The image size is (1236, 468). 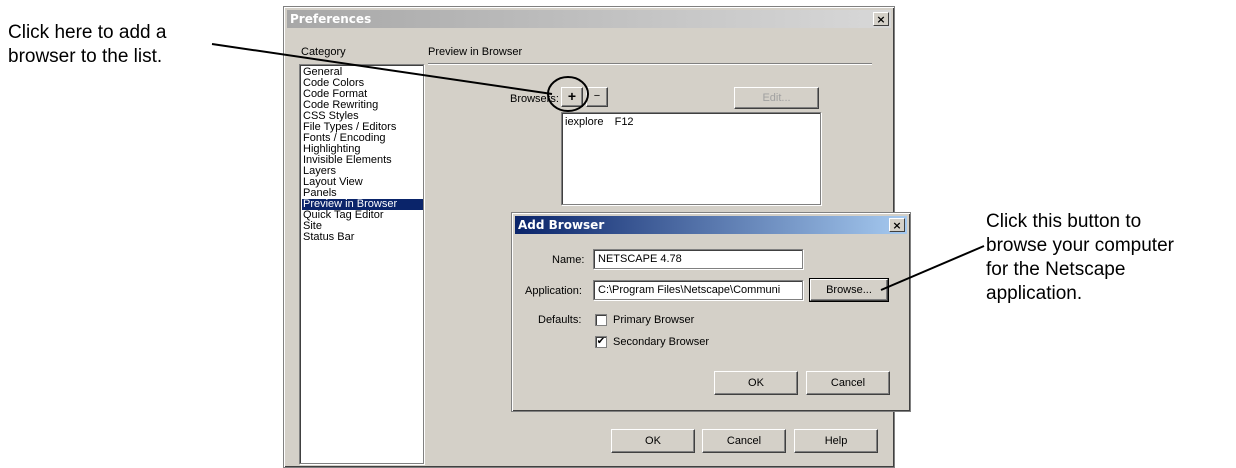 What do you see at coordinates (601, 320) in the screenshot?
I see `primary-browser-checkbox` at bounding box center [601, 320].